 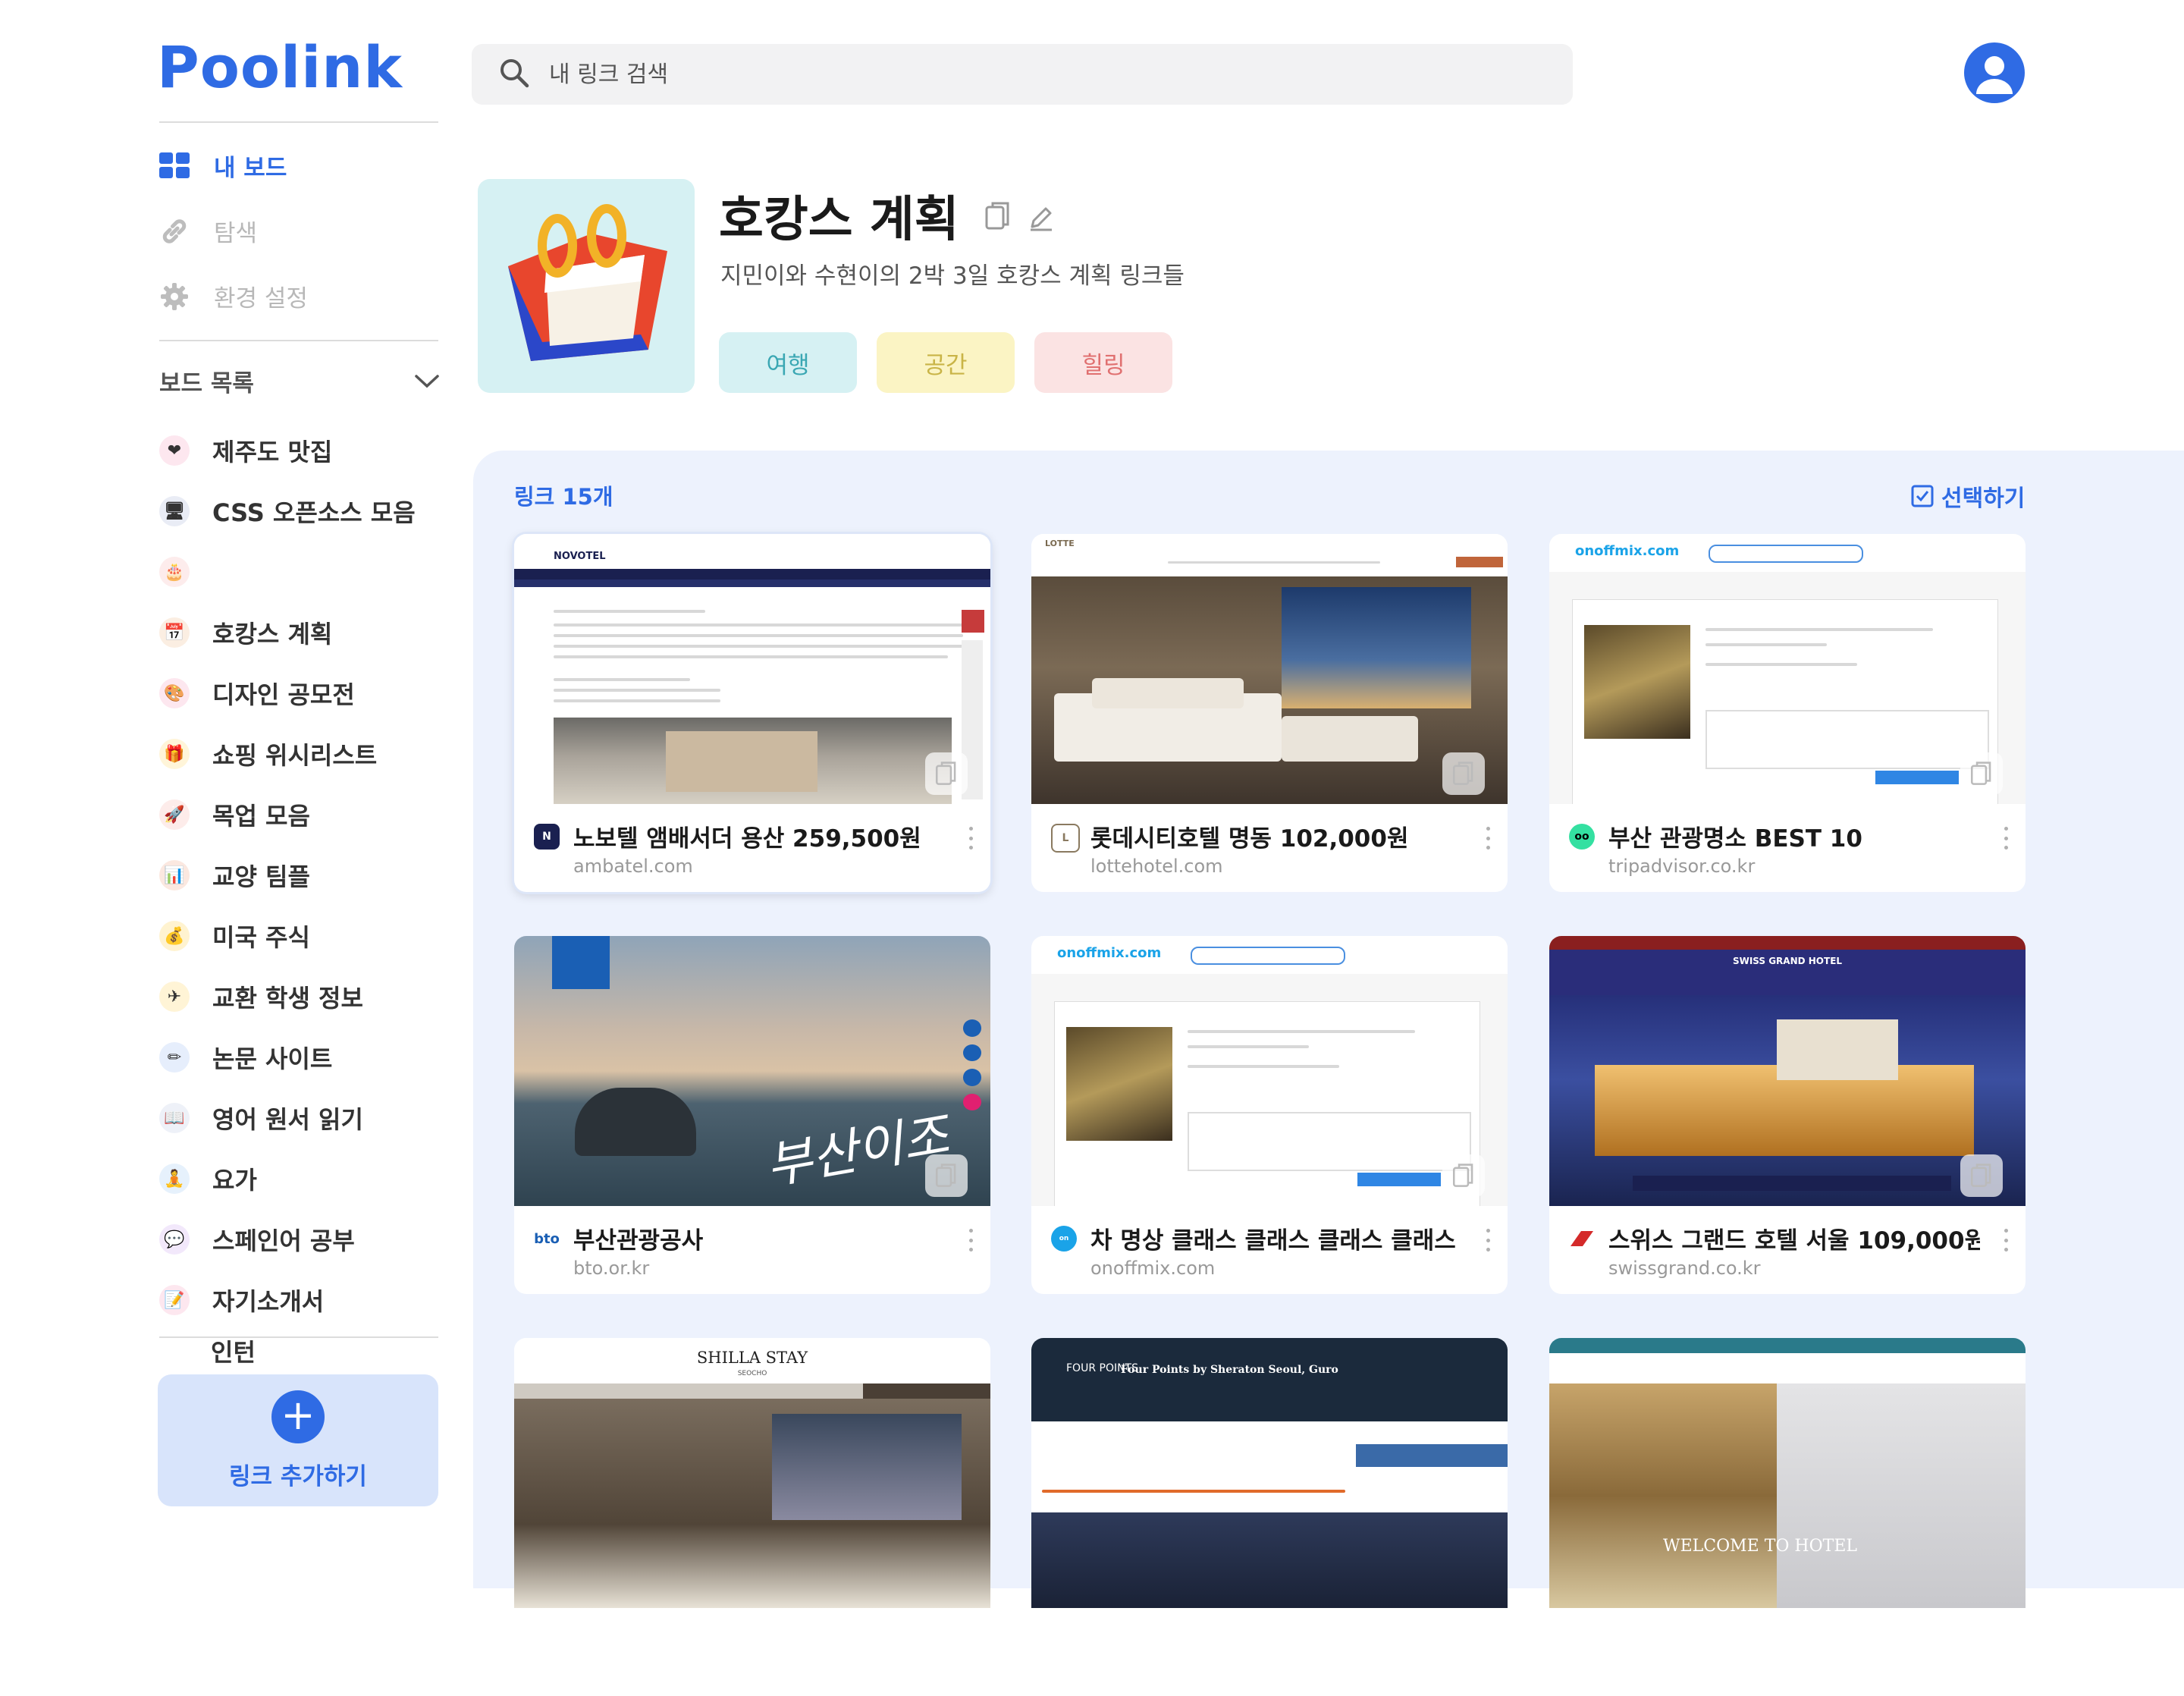 What do you see at coordinates (427, 381) in the screenshot?
I see `chevron-down-icon` at bounding box center [427, 381].